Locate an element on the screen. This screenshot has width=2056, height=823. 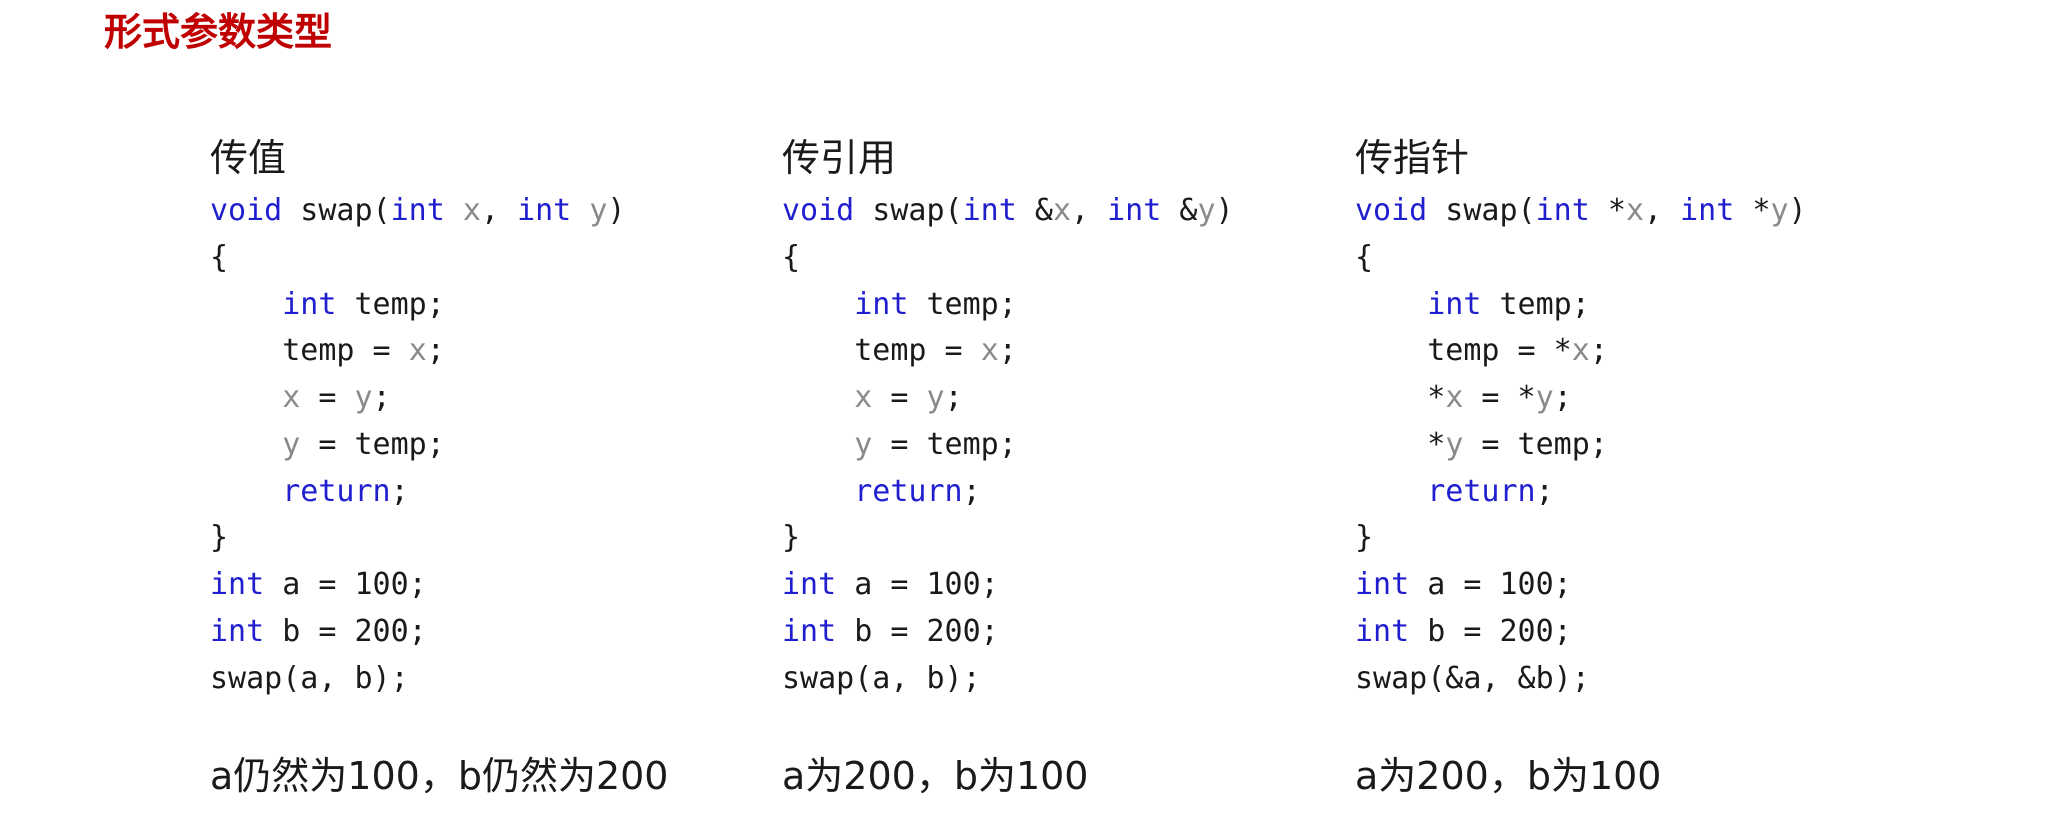
code-text: , is located at coordinates (1089, 210).